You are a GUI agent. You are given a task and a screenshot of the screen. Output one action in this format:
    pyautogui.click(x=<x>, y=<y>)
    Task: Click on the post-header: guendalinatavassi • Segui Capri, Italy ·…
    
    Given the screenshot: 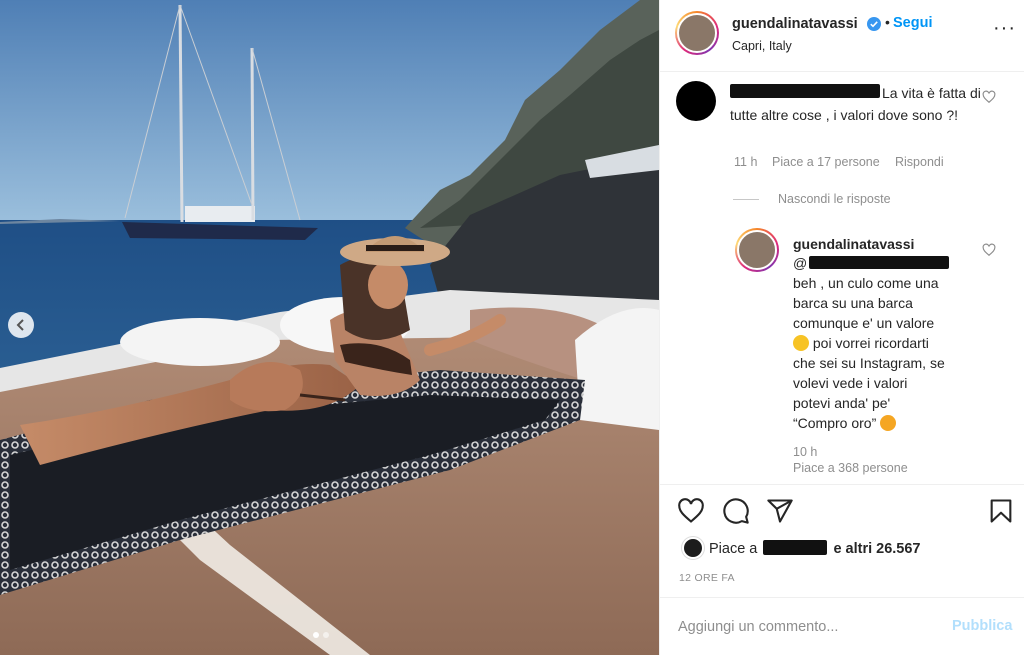 What is the action you would take?
    pyautogui.click(x=842, y=36)
    